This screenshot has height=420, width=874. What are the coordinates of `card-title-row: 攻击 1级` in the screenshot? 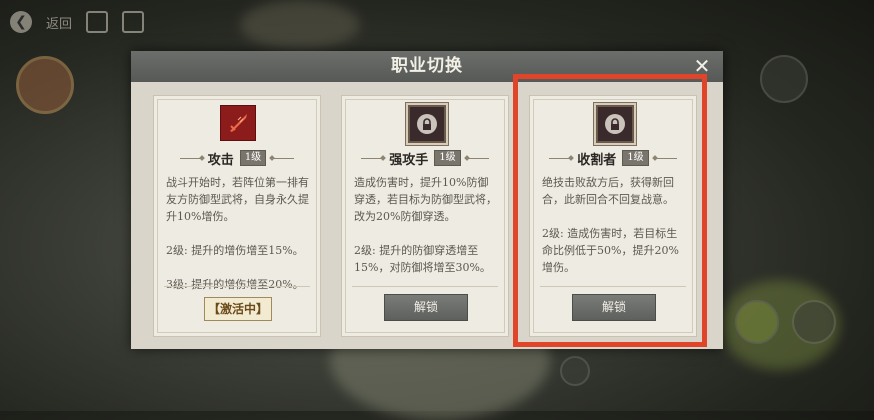 It's located at (237, 158).